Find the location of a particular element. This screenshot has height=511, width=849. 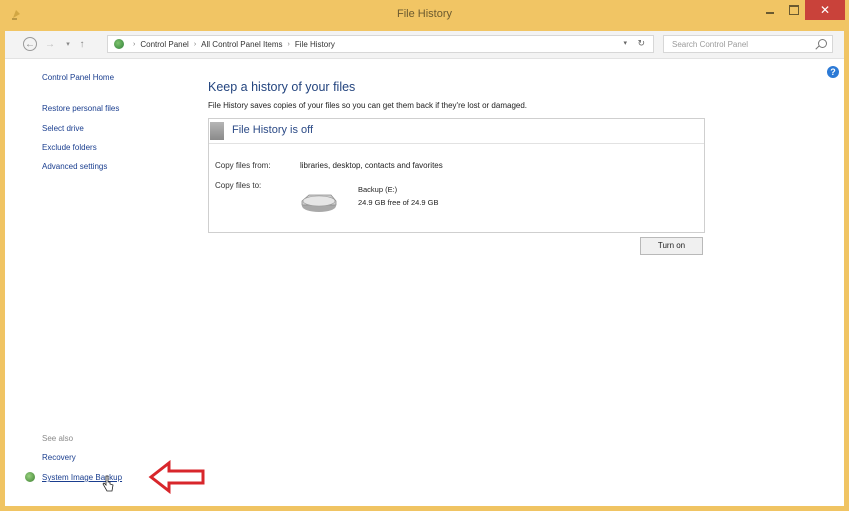

maximize-button is located at coordinates (794, 10).